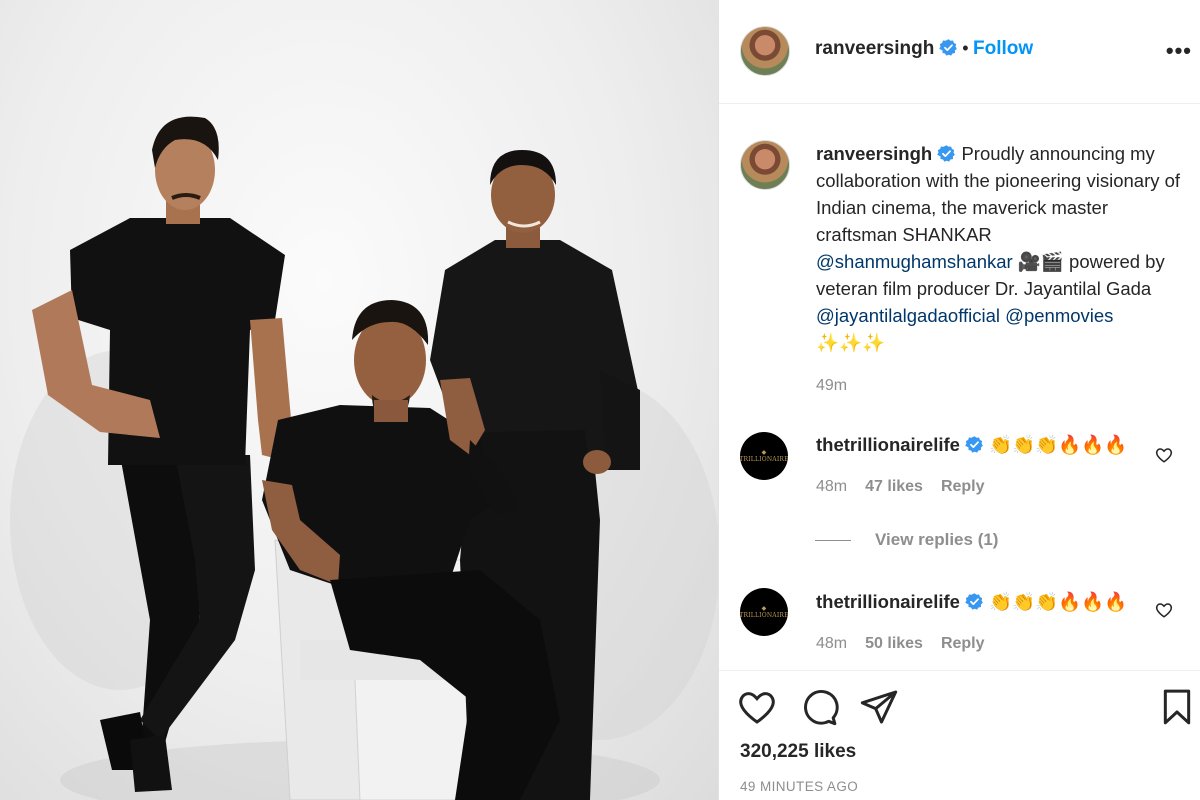 Image resolution: width=1200 pixels, height=800 pixels. Describe the element at coordinates (879, 707) in the screenshot. I see `share-paper-plane-icon` at that location.